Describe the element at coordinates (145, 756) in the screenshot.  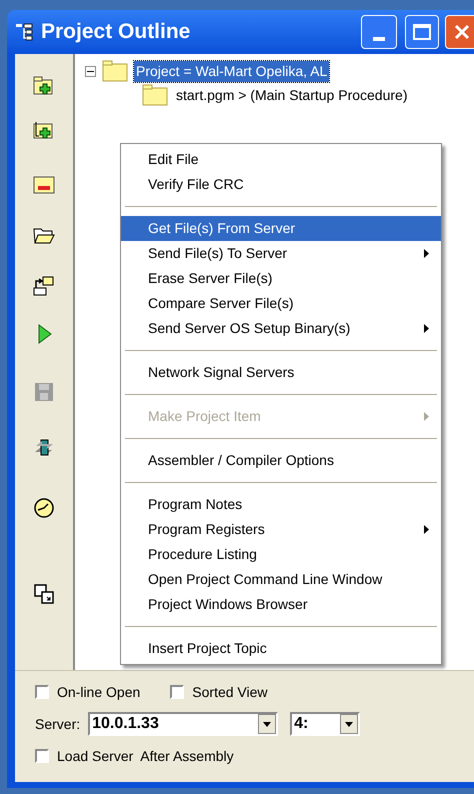
I see `checkbox-label: Load Server After Assembly` at that location.